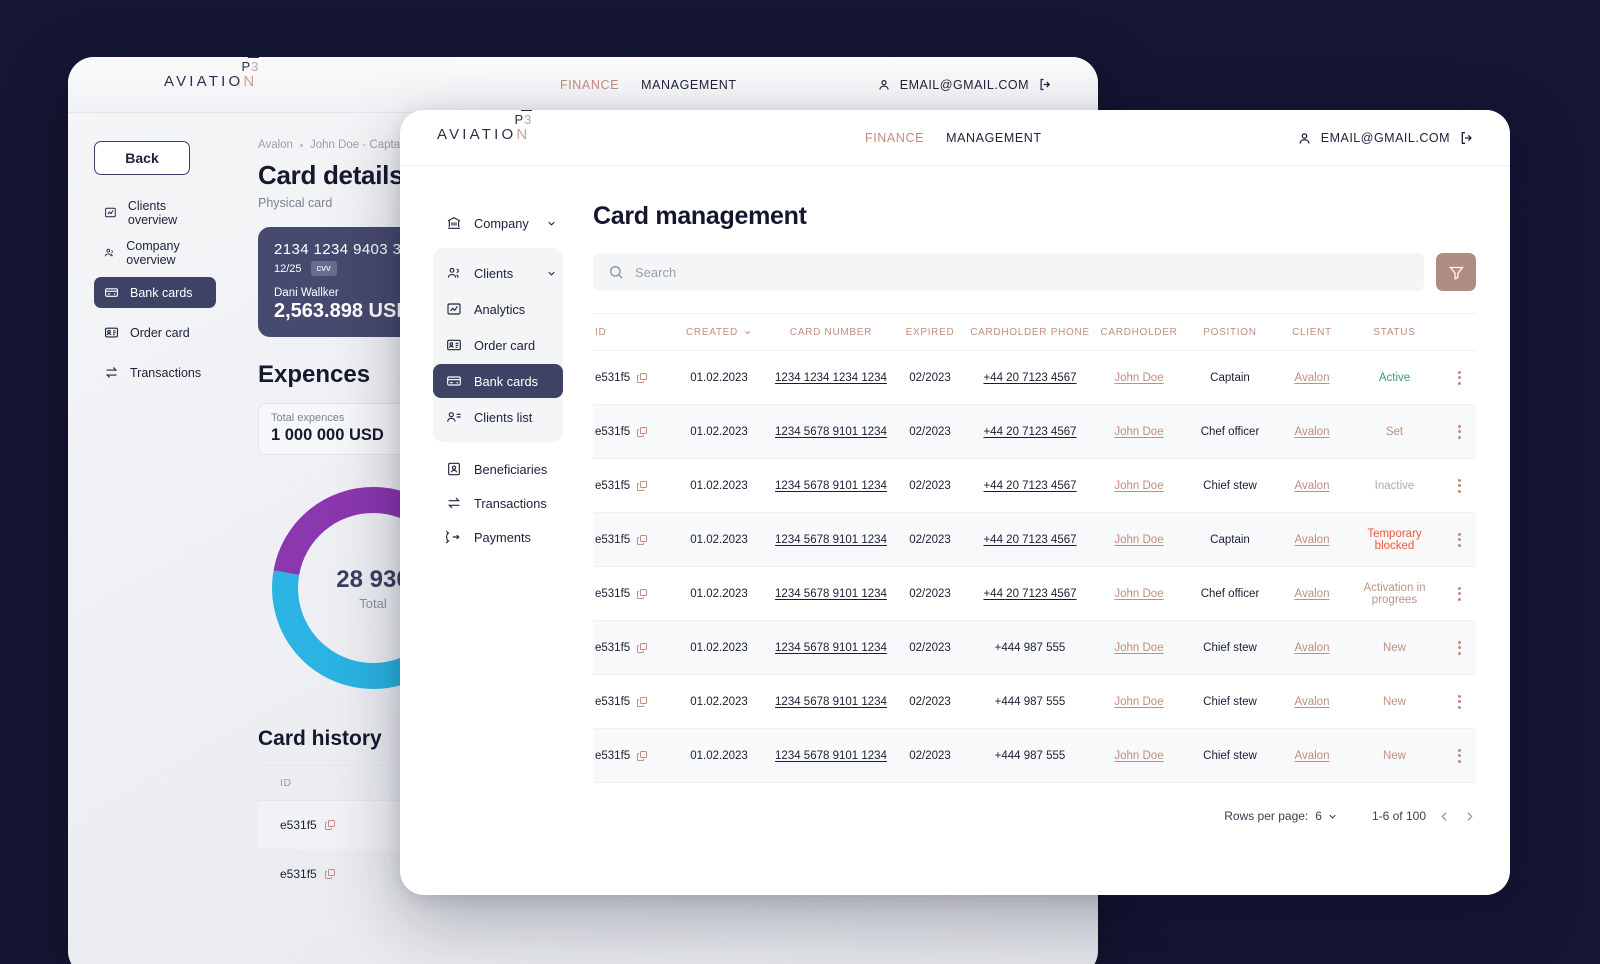 Image resolution: width=1600 pixels, height=964 pixels. Describe the element at coordinates (831, 332) in the screenshot. I see `column-header-card-number: CARD NUMBER` at that location.